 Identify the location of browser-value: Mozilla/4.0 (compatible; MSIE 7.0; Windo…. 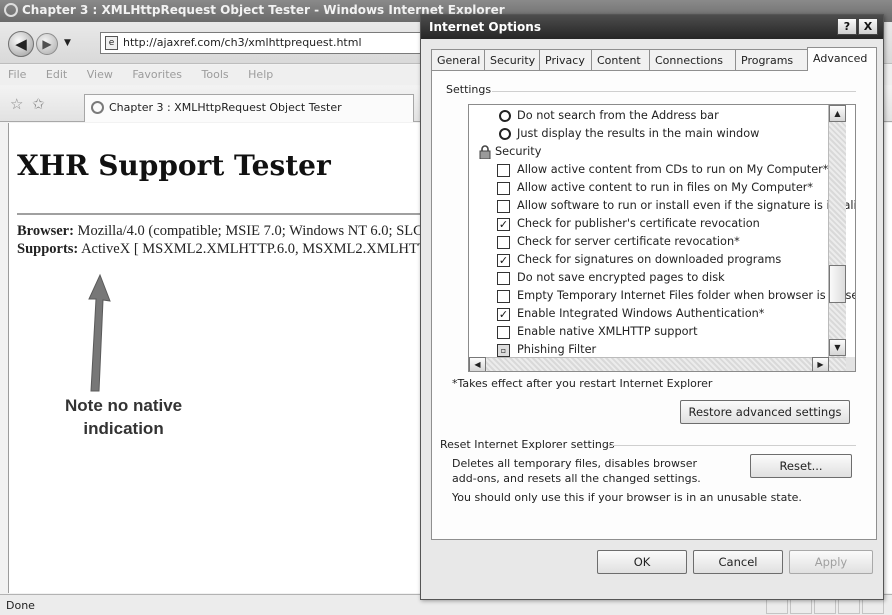
(253, 231).